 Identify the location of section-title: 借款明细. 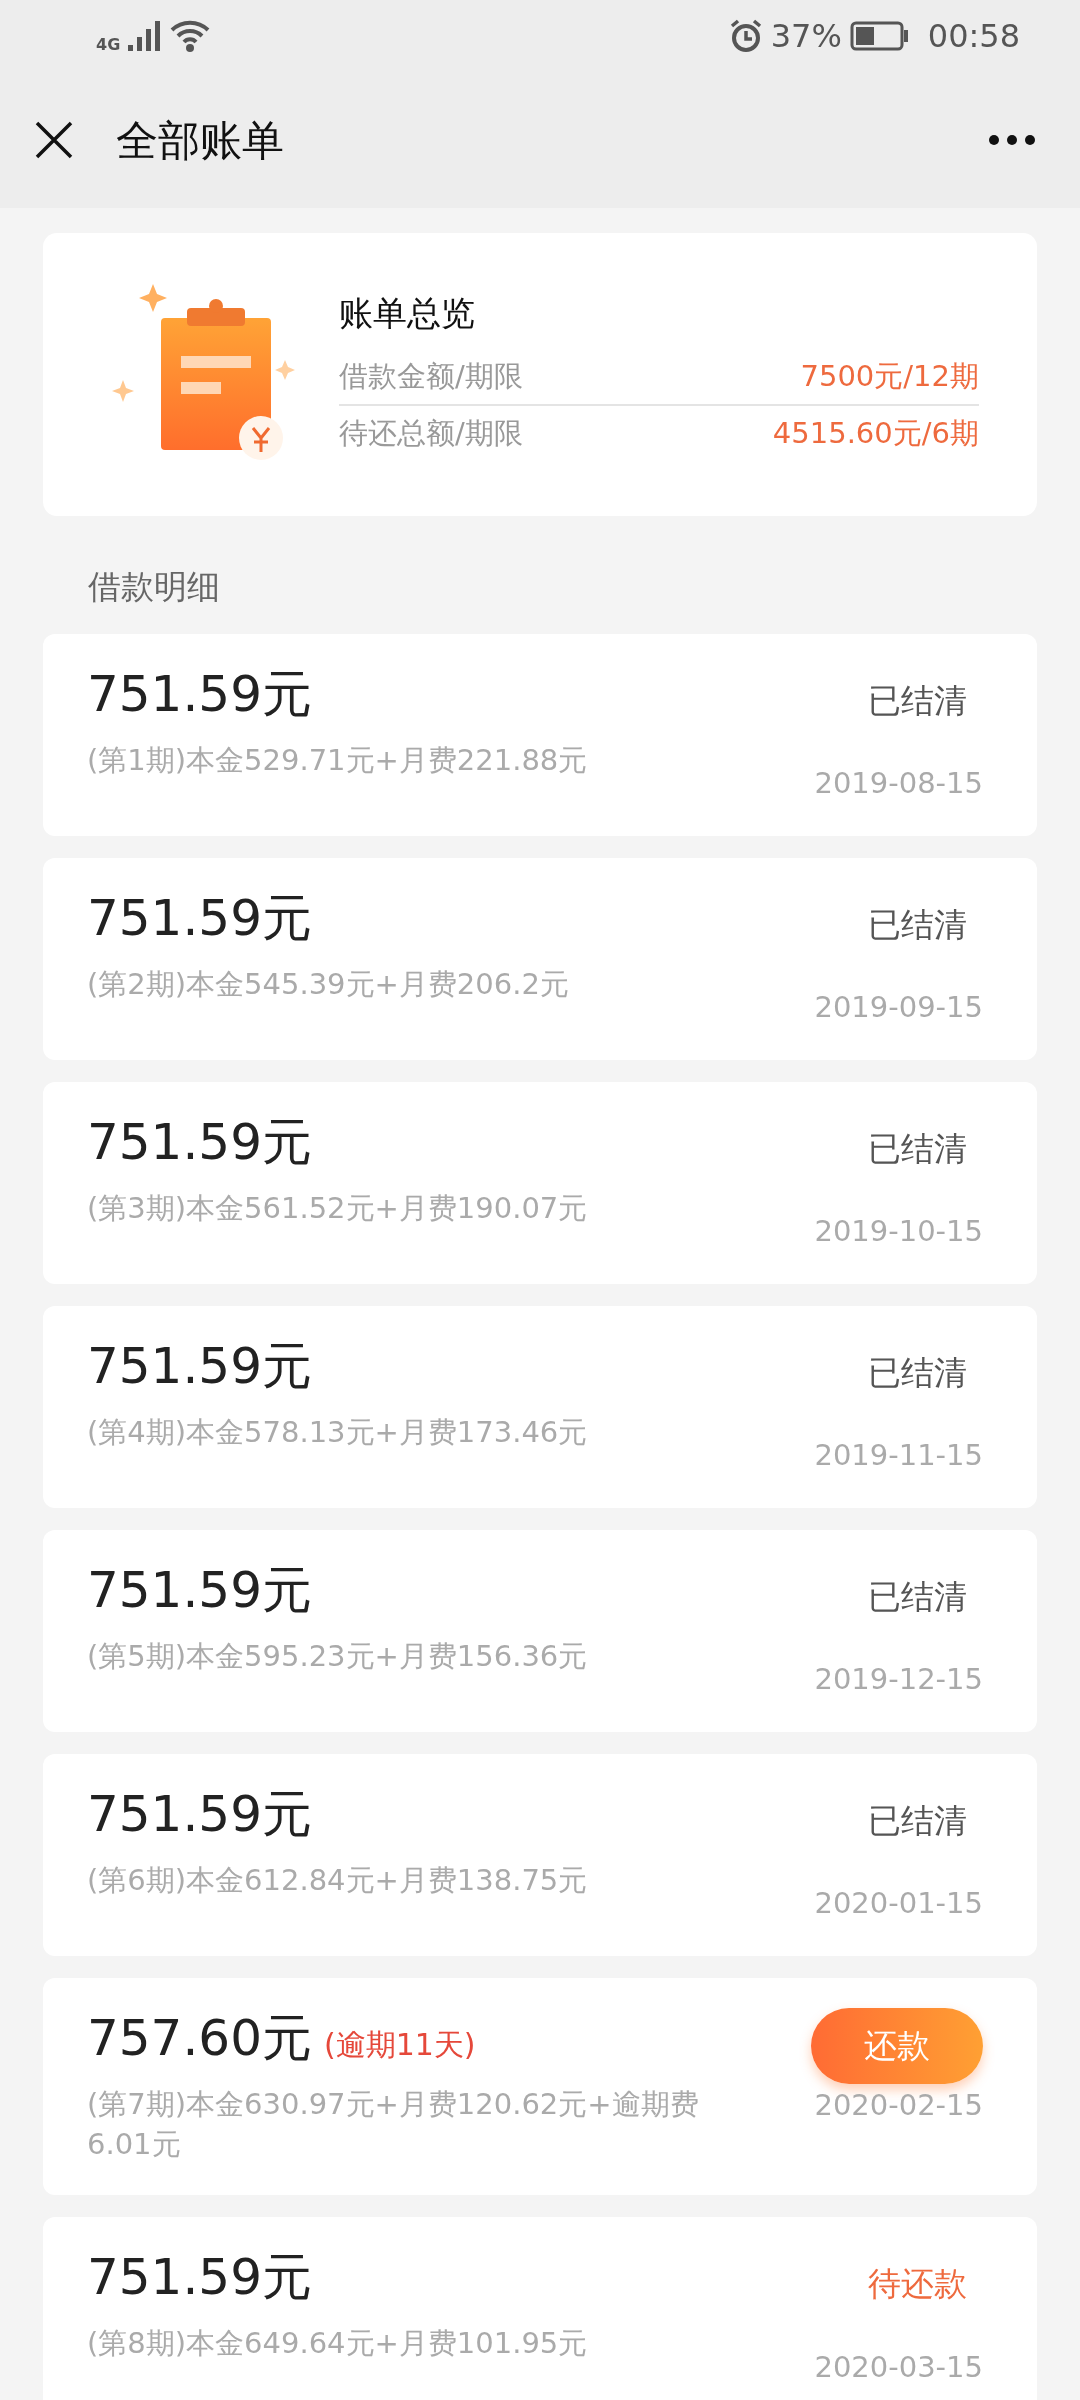
(154, 587).